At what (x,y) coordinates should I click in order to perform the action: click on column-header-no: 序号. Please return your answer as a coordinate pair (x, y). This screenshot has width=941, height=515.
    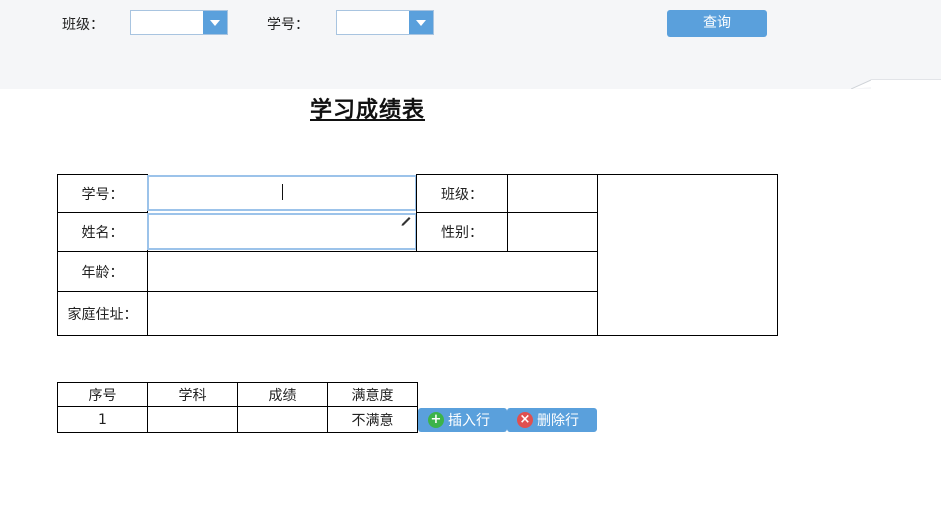
    Looking at the image, I should click on (102, 394).